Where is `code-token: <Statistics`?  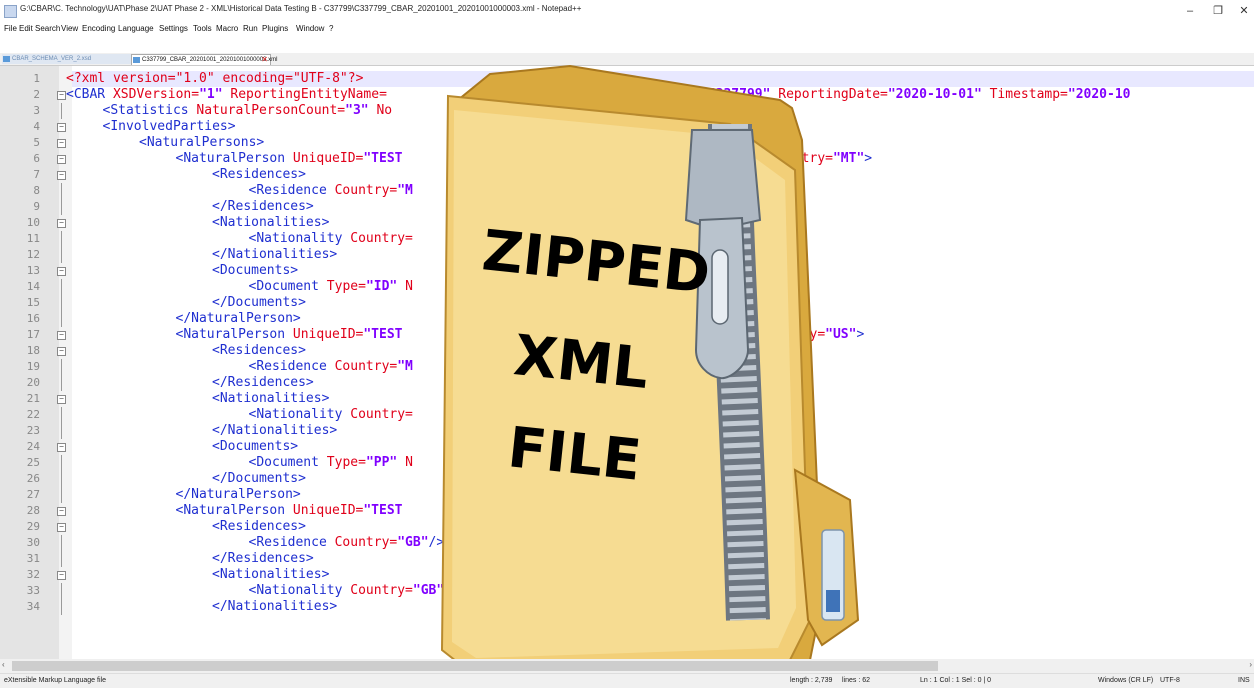 code-token: <Statistics is located at coordinates (149, 110).